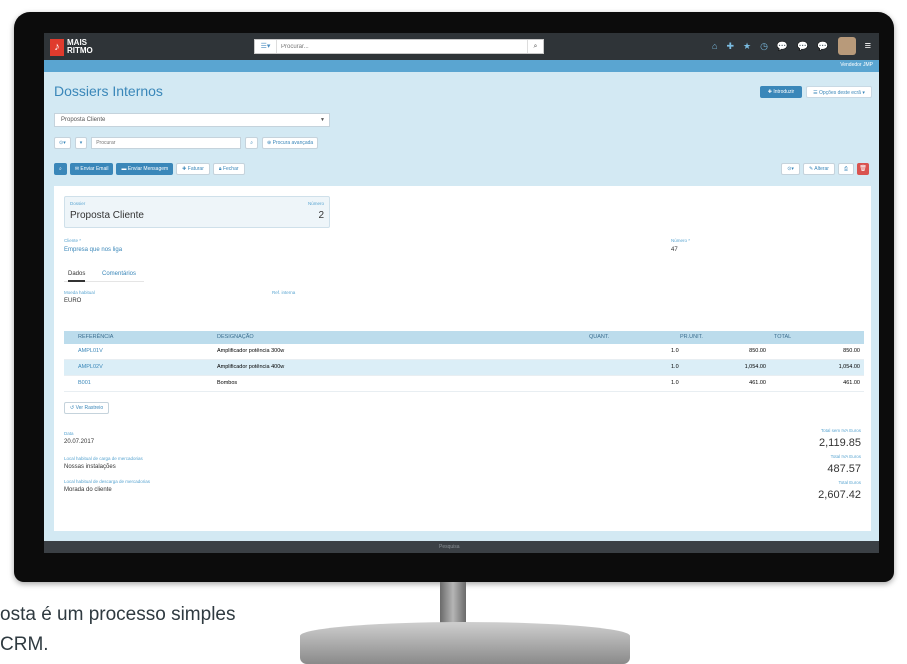 Image resolution: width=907 pixels, height=664 pixels. I want to click on carga-label: Local habitual de carga de mercadorias, so click(103, 458).